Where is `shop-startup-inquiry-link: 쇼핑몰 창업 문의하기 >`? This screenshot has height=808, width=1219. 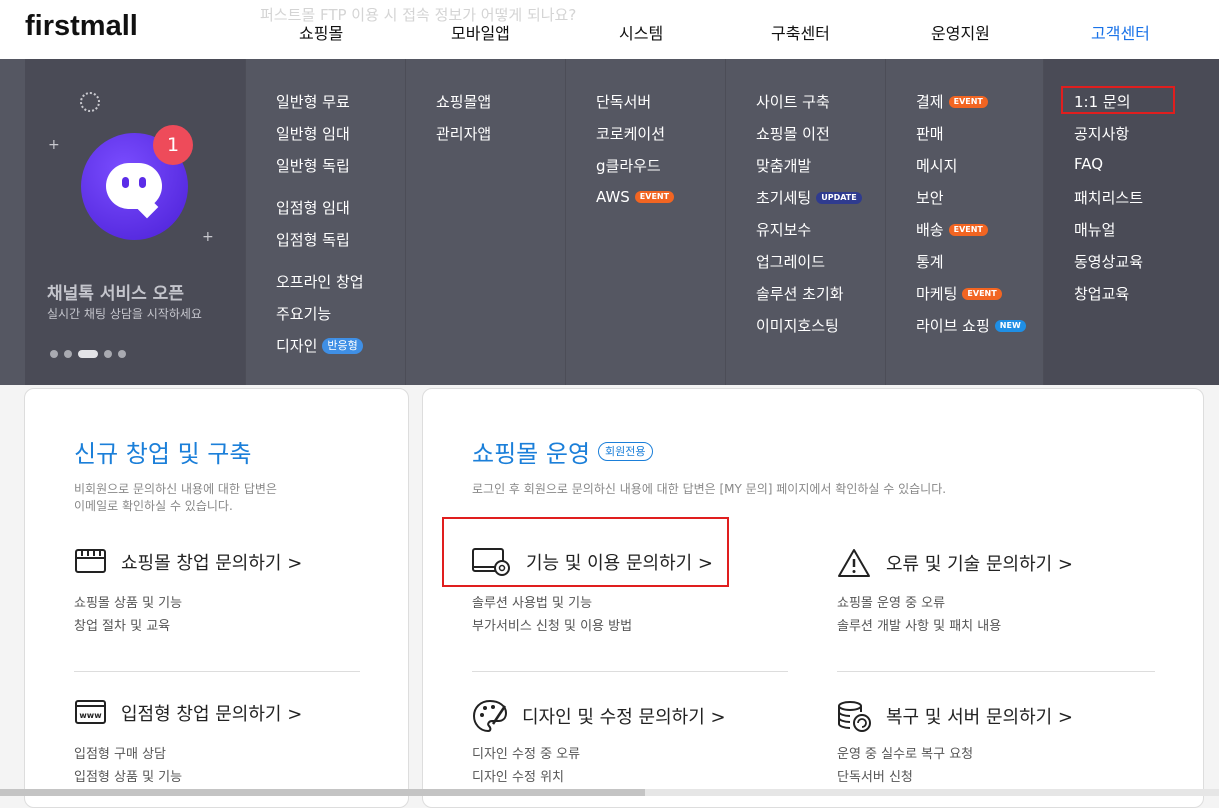
shop-startup-inquiry-link: 쇼핑몰 창업 문의하기 > is located at coordinates (188, 562).